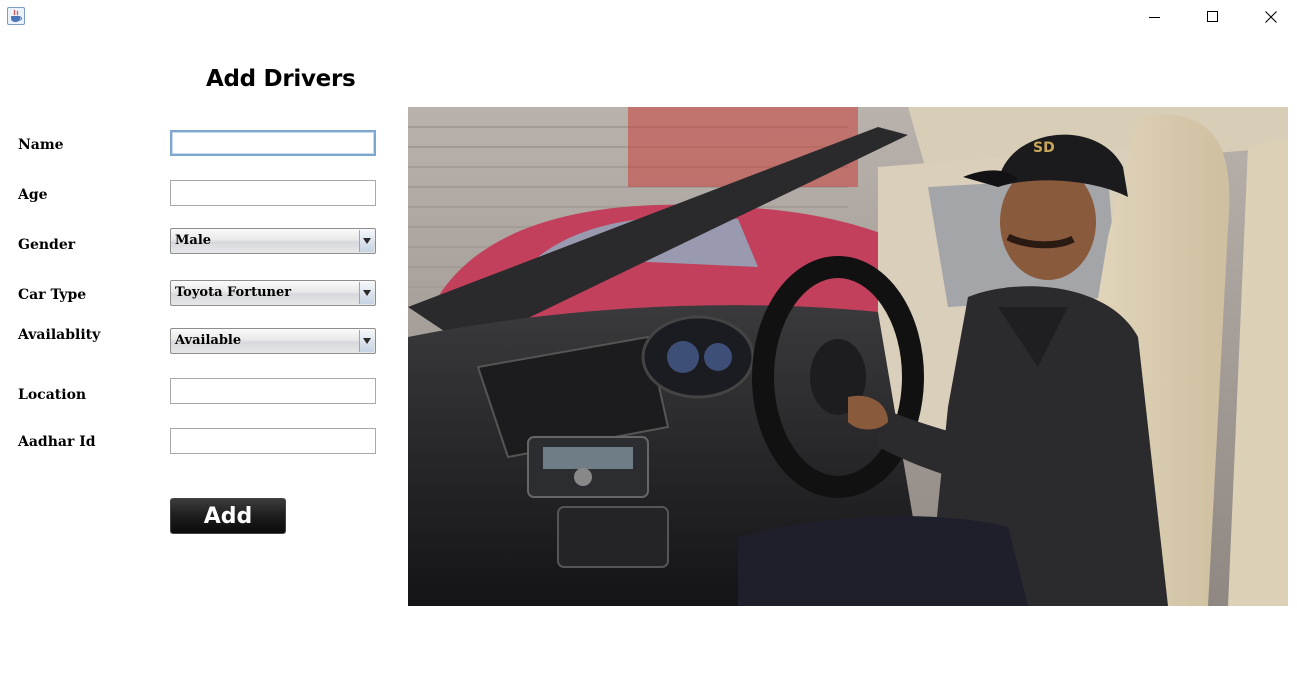 This screenshot has height=682, width=1297. I want to click on close-button, so click(1269, 17).